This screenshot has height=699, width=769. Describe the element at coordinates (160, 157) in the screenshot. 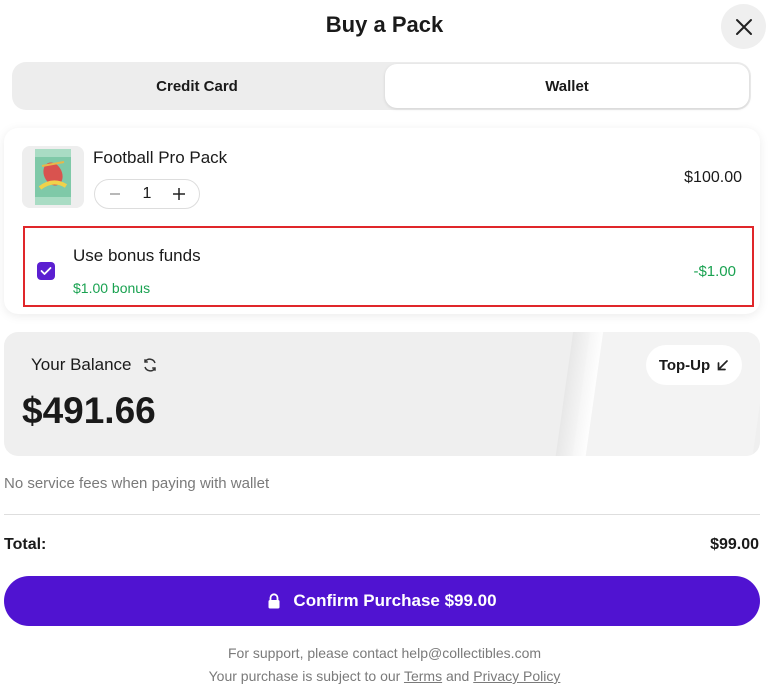

I see `product-name: Football Pro Pack` at that location.